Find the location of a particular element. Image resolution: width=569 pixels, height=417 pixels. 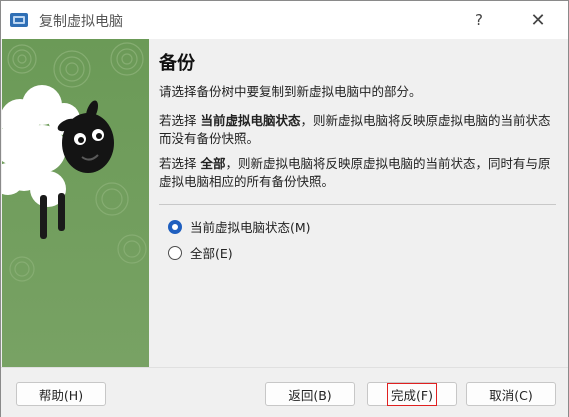

finish-button-label: 完成(F) is located at coordinates (412, 394).